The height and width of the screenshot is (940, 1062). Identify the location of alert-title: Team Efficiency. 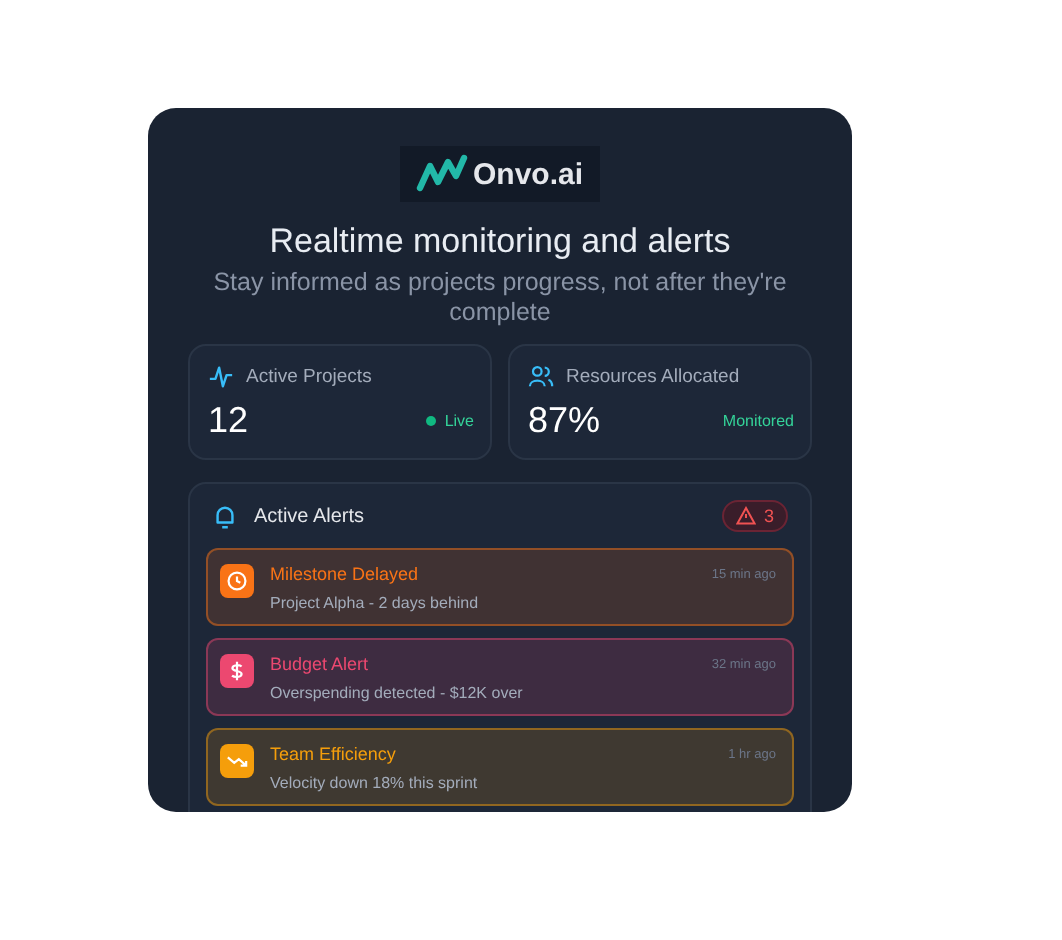
(333, 754).